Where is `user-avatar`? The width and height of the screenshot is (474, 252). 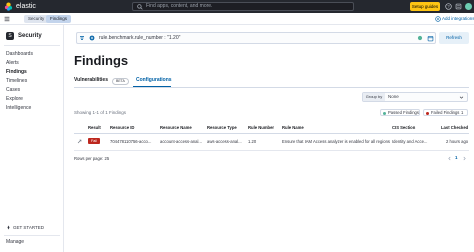
user-avatar is located at coordinates (468, 6).